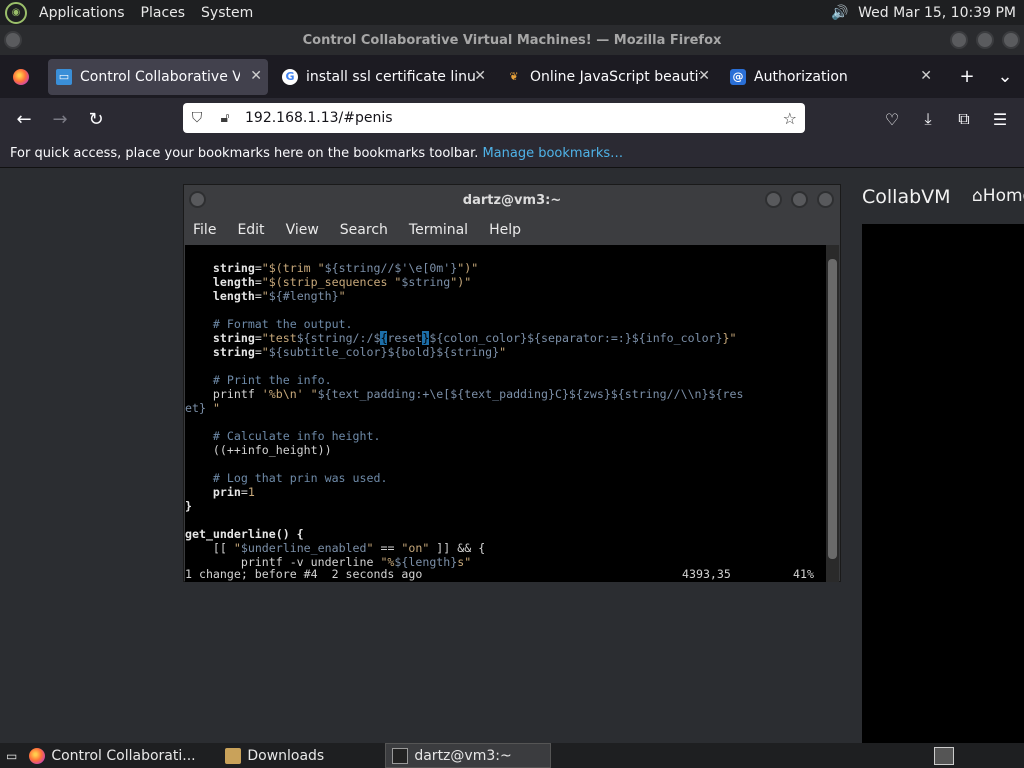 The width and height of the screenshot is (1024, 768). Describe the element at coordinates (286, 755) in the screenshot. I see `taskbar-label: Downloads` at that location.